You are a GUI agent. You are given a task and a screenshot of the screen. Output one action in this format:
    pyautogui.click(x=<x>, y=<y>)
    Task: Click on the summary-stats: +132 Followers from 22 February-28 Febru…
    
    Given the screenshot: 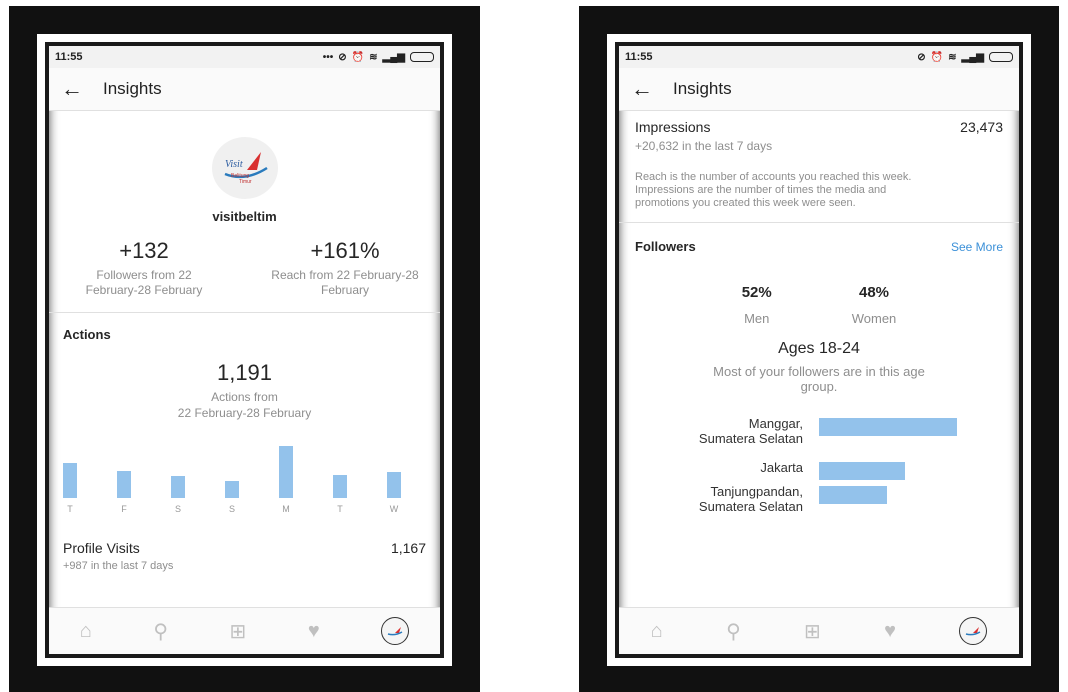 What is the action you would take?
    pyautogui.click(x=244, y=268)
    